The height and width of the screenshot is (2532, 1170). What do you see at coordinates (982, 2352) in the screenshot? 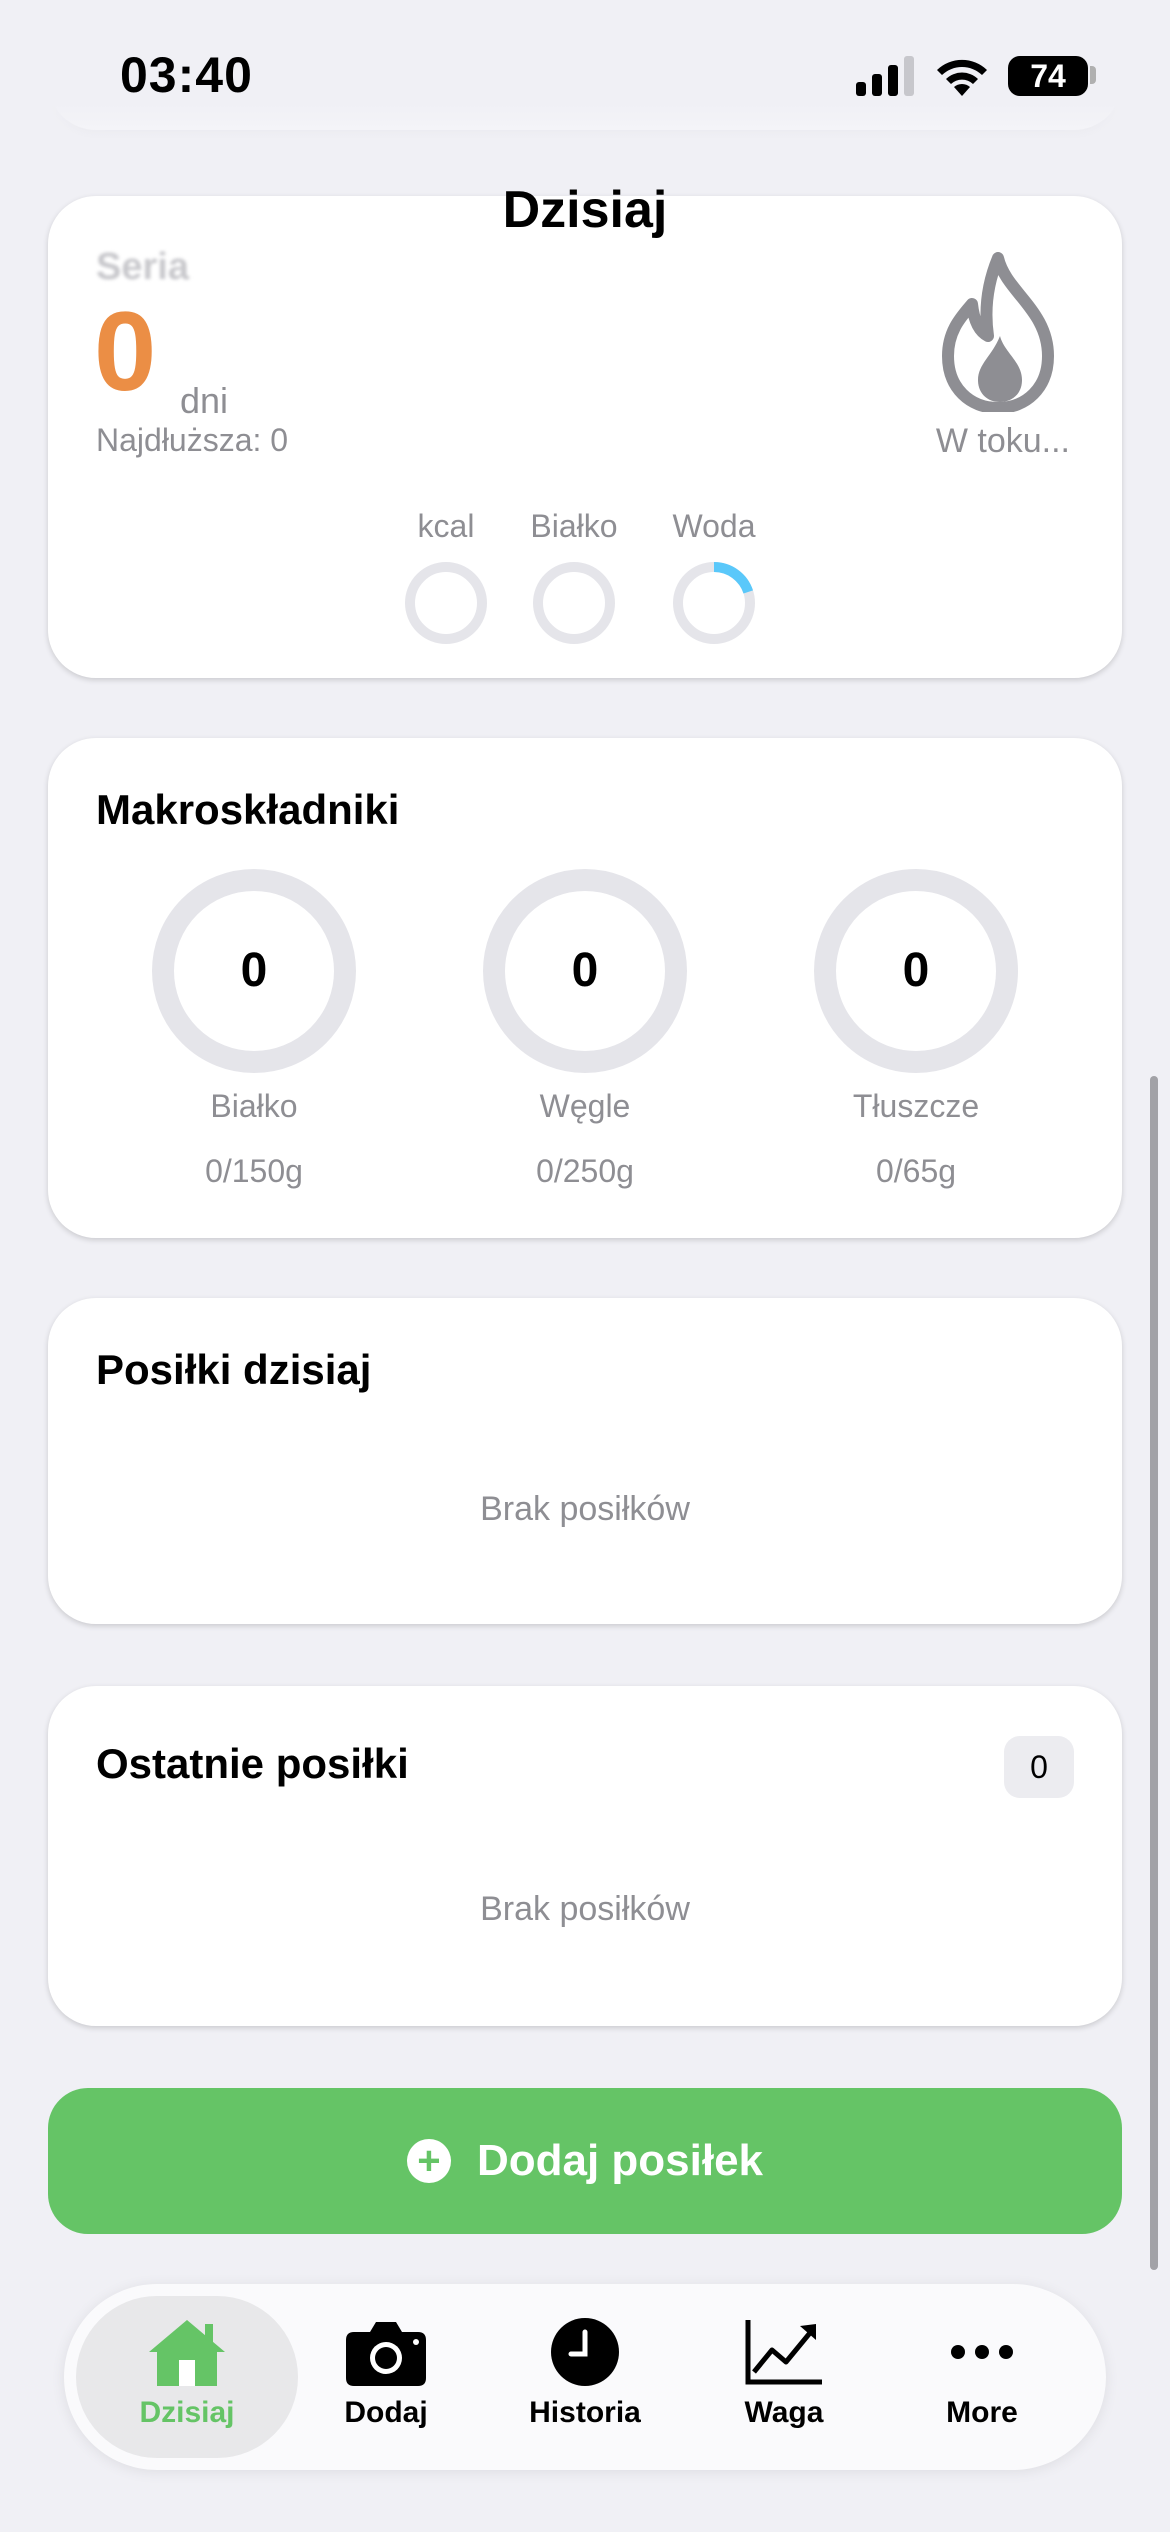
I see `ellipsis-icon` at bounding box center [982, 2352].